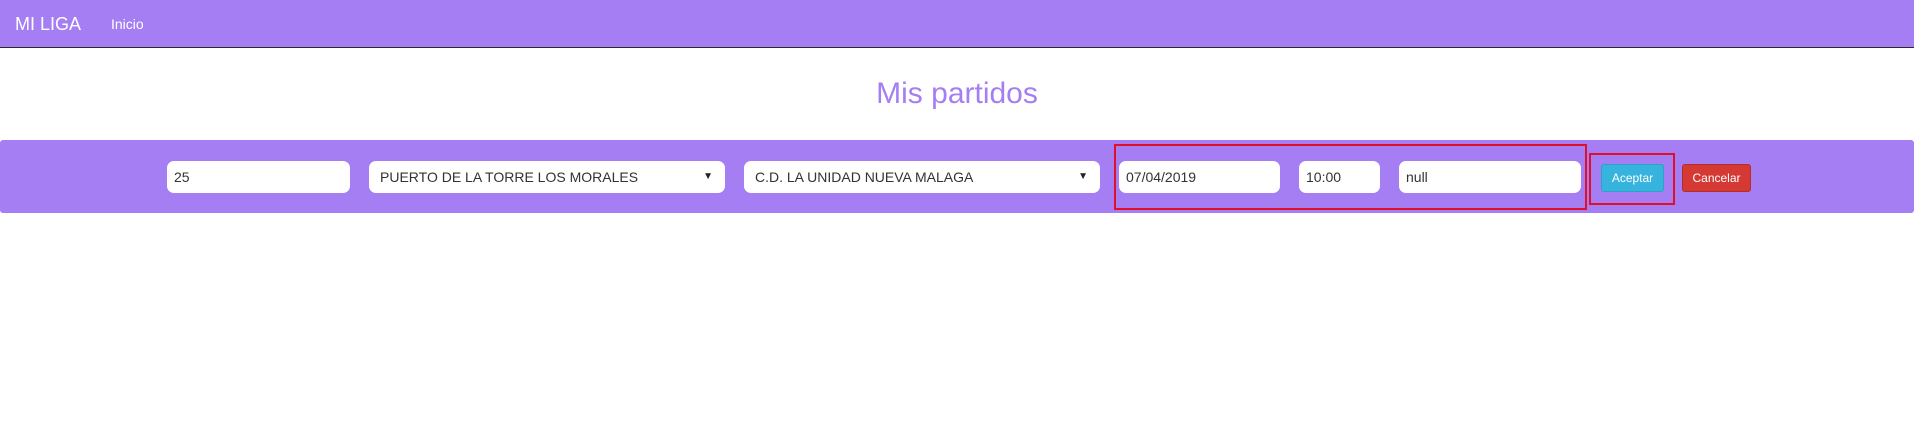  I want to click on page-title: Mis partidos, so click(957, 93).